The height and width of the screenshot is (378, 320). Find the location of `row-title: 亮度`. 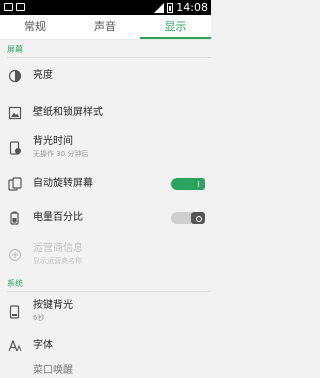

row-title: 亮度 is located at coordinates (43, 75).